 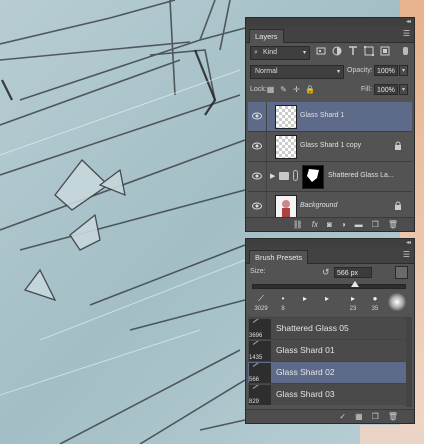 What do you see at coordinates (261, 309) in the screenshot?
I see `brush-tip-size: 3029` at bounding box center [261, 309].